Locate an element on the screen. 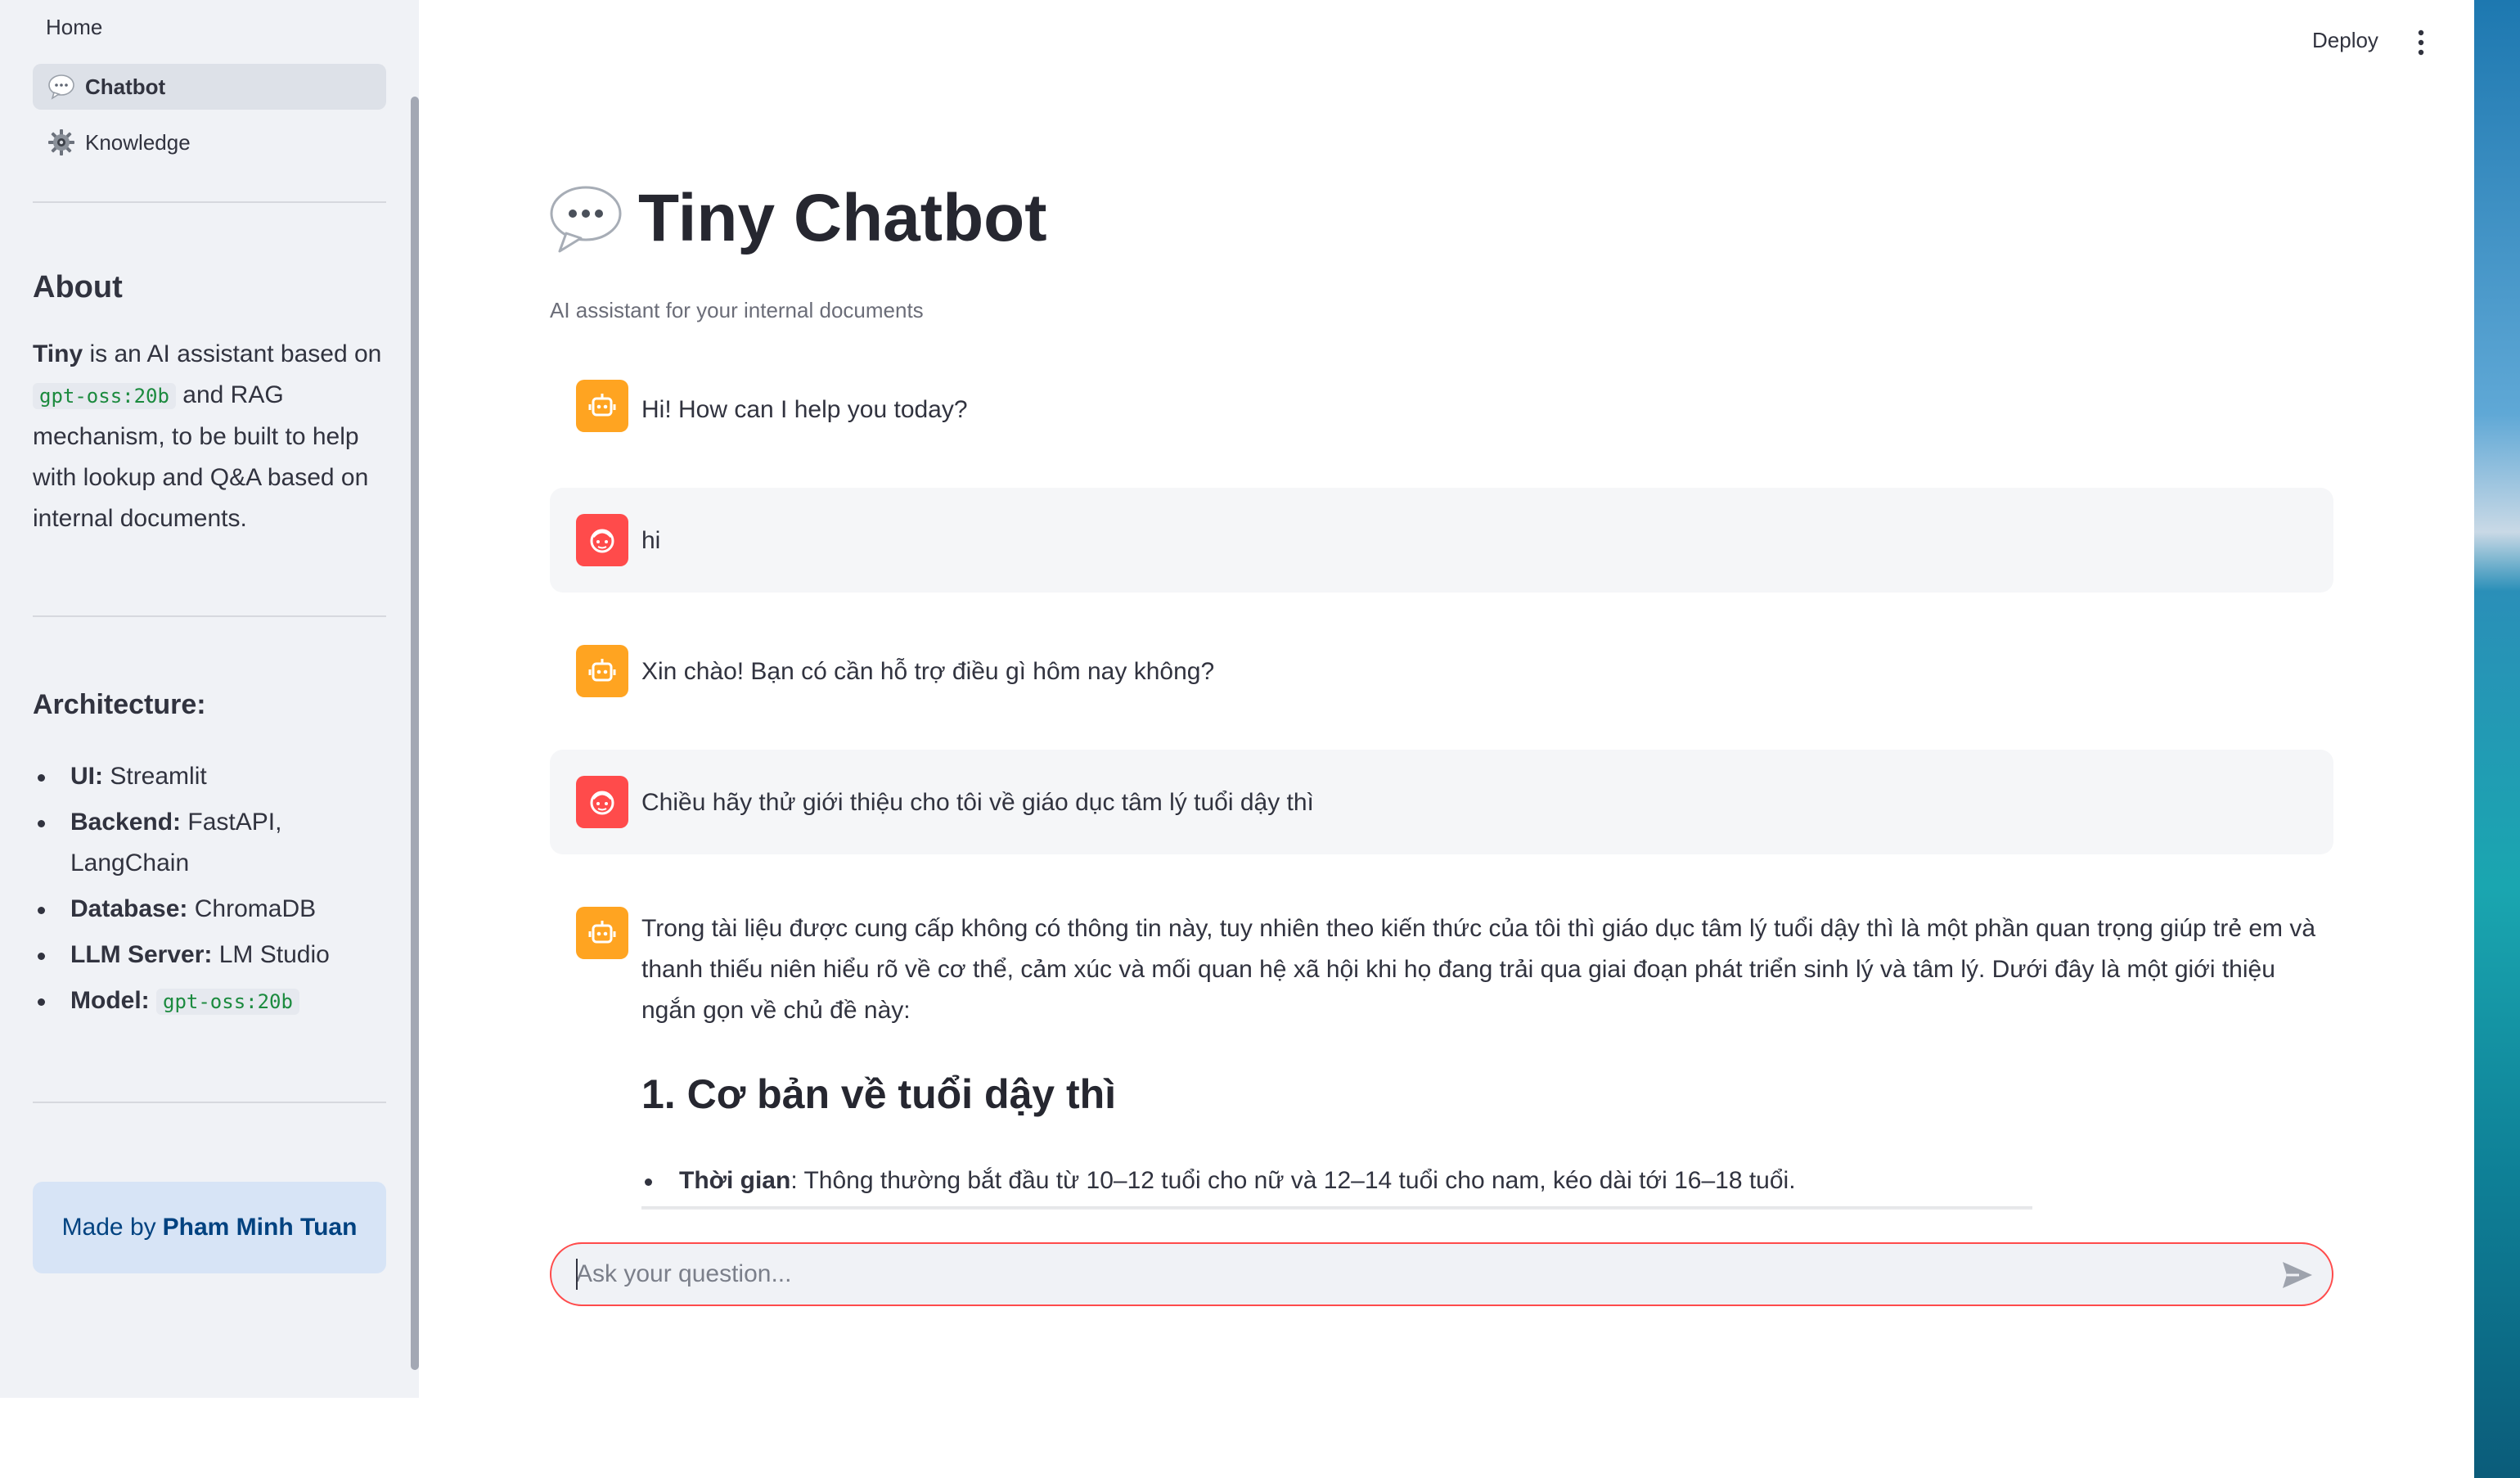 This screenshot has height=1478, width=2520. page-title: Tiny Chatbot is located at coordinates (798, 218).